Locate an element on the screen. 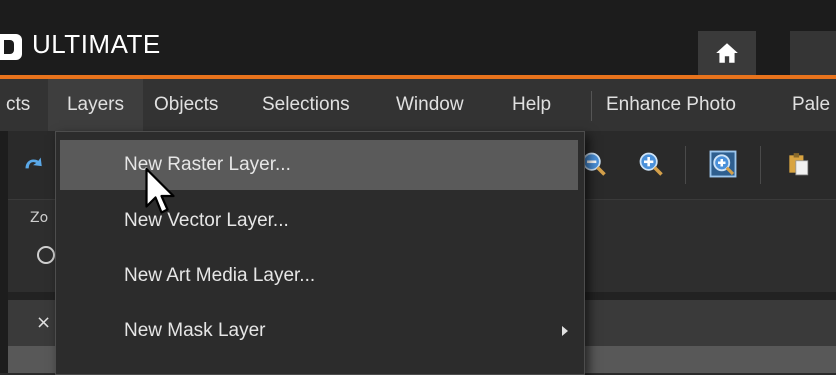  menu-help: Help is located at coordinates (531, 105).